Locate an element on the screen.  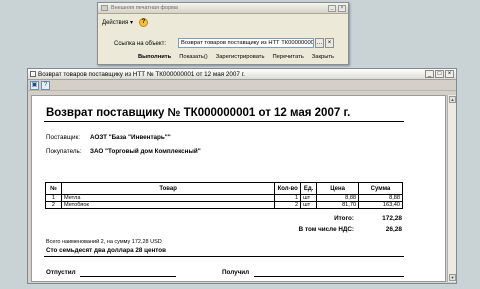
dialog-title: Внешняя печатная форма is located at coordinates (144, 8).